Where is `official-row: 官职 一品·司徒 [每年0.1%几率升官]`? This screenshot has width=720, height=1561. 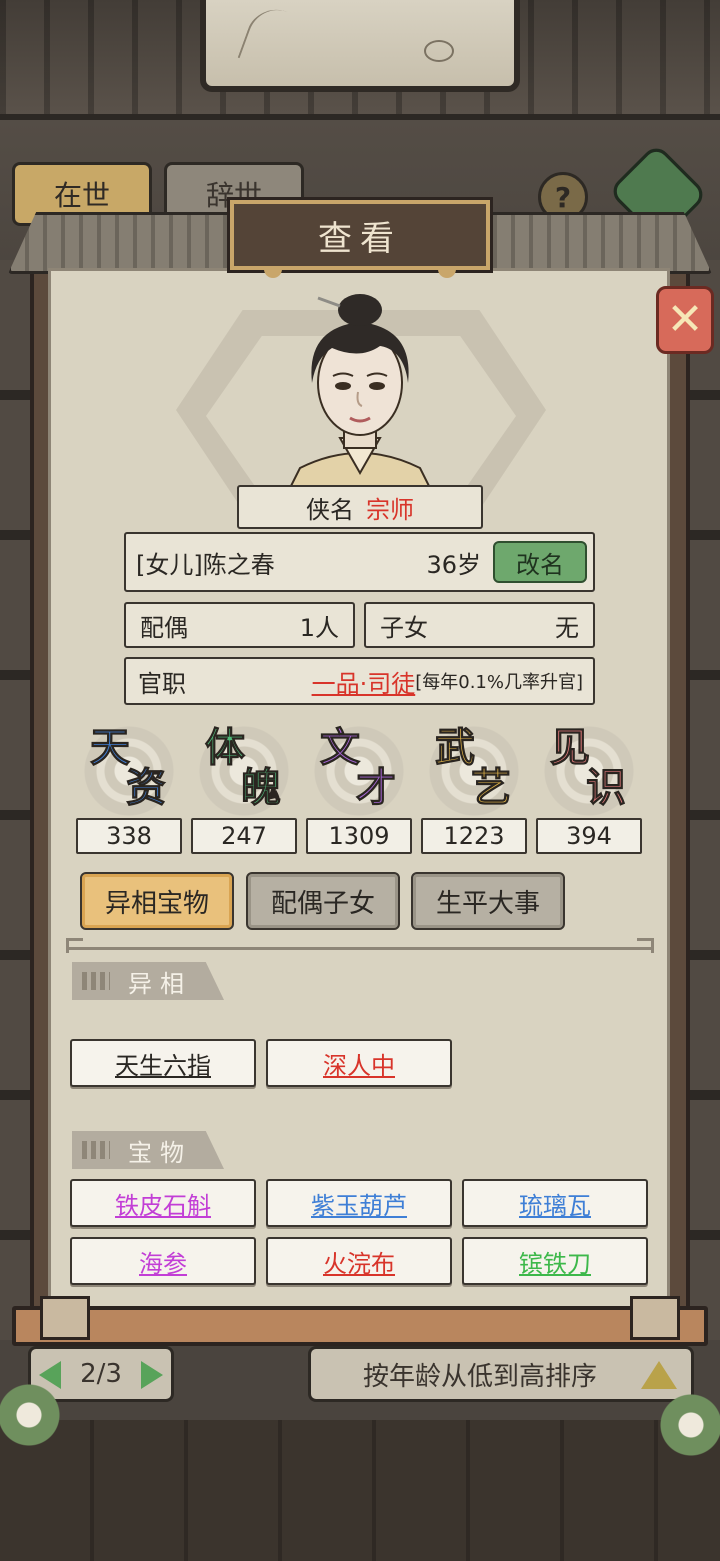 official-row: 官职 一品·司徒 [每年0.1%几率升官] is located at coordinates (359, 681).